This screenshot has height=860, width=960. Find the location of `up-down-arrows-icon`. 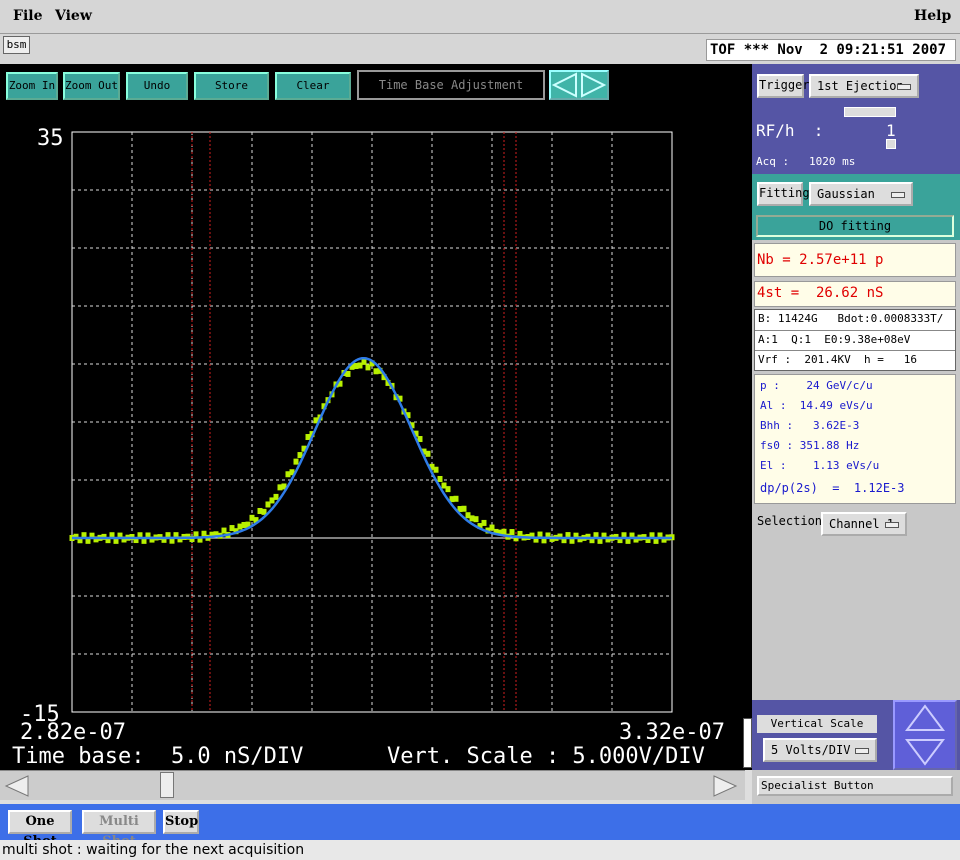

up-down-arrows-icon is located at coordinates (925, 735).